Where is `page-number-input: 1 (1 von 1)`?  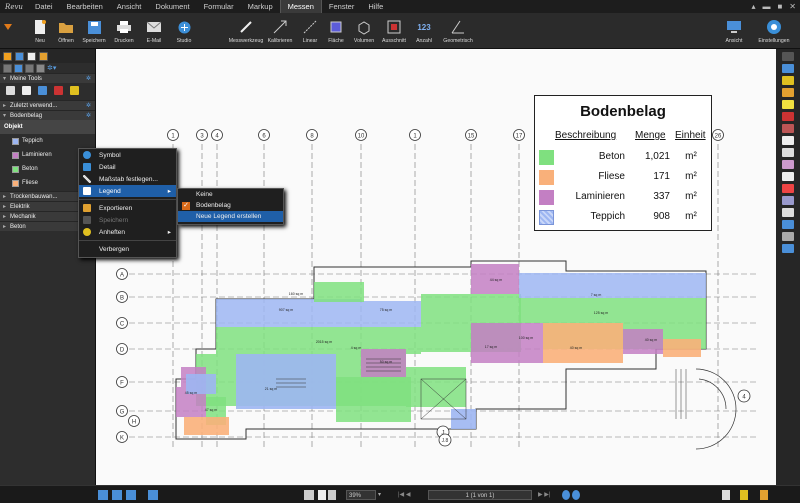
page-number-input: 1 (1 von 1) is located at coordinates (480, 495).